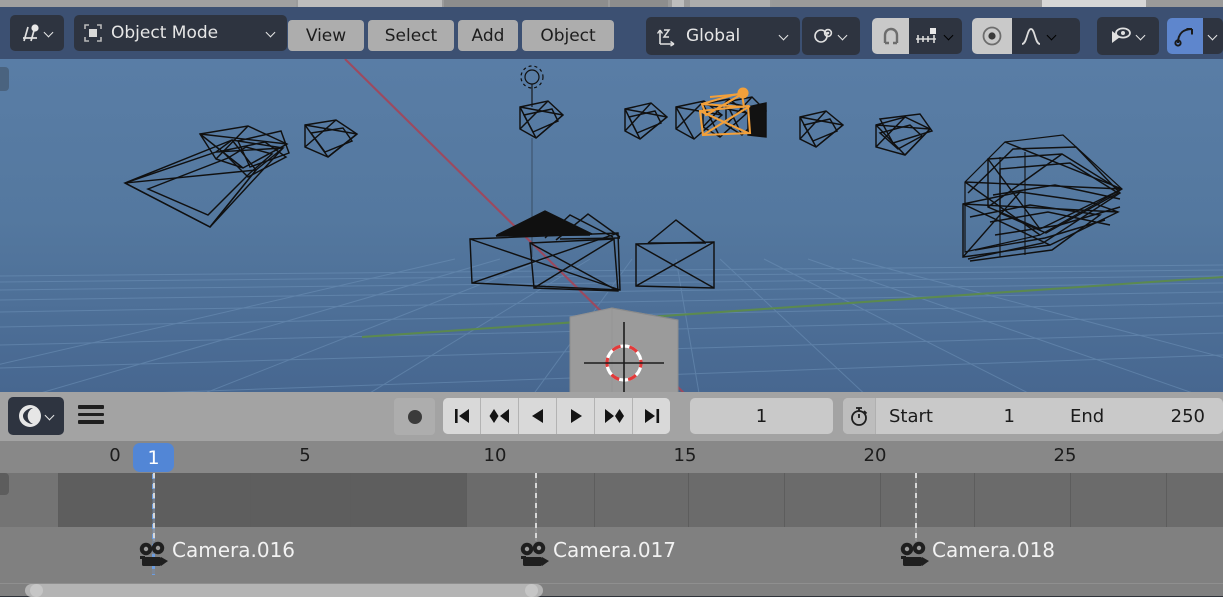  I want to click on magnet-glyph, so click(890, 36).